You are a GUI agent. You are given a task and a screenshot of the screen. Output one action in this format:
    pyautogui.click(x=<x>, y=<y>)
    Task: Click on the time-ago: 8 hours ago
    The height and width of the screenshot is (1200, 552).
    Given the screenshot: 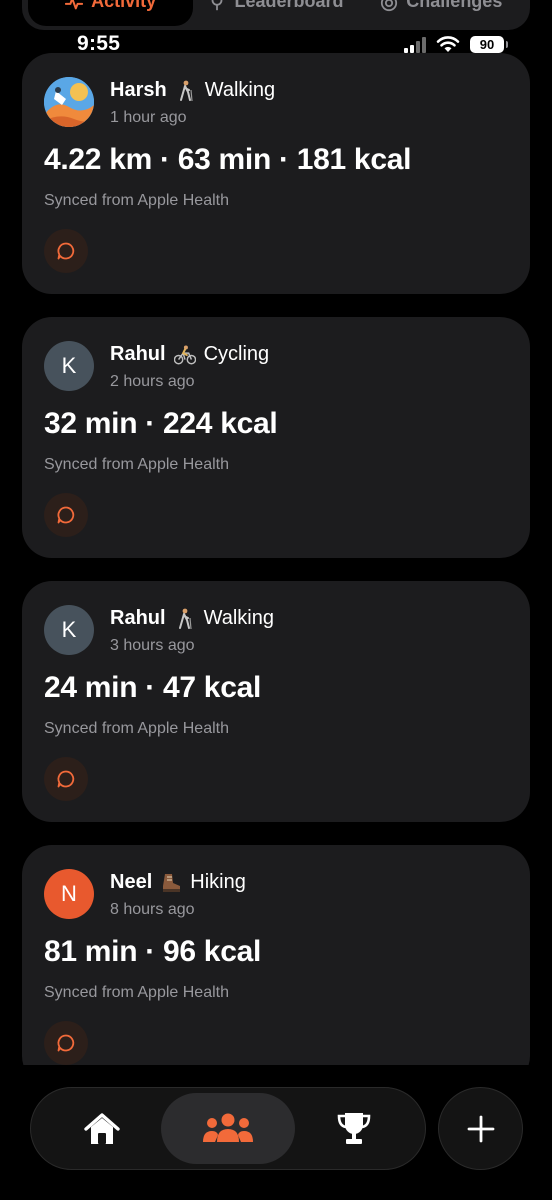 What is the action you would take?
    pyautogui.click(x=152, y=909)
    